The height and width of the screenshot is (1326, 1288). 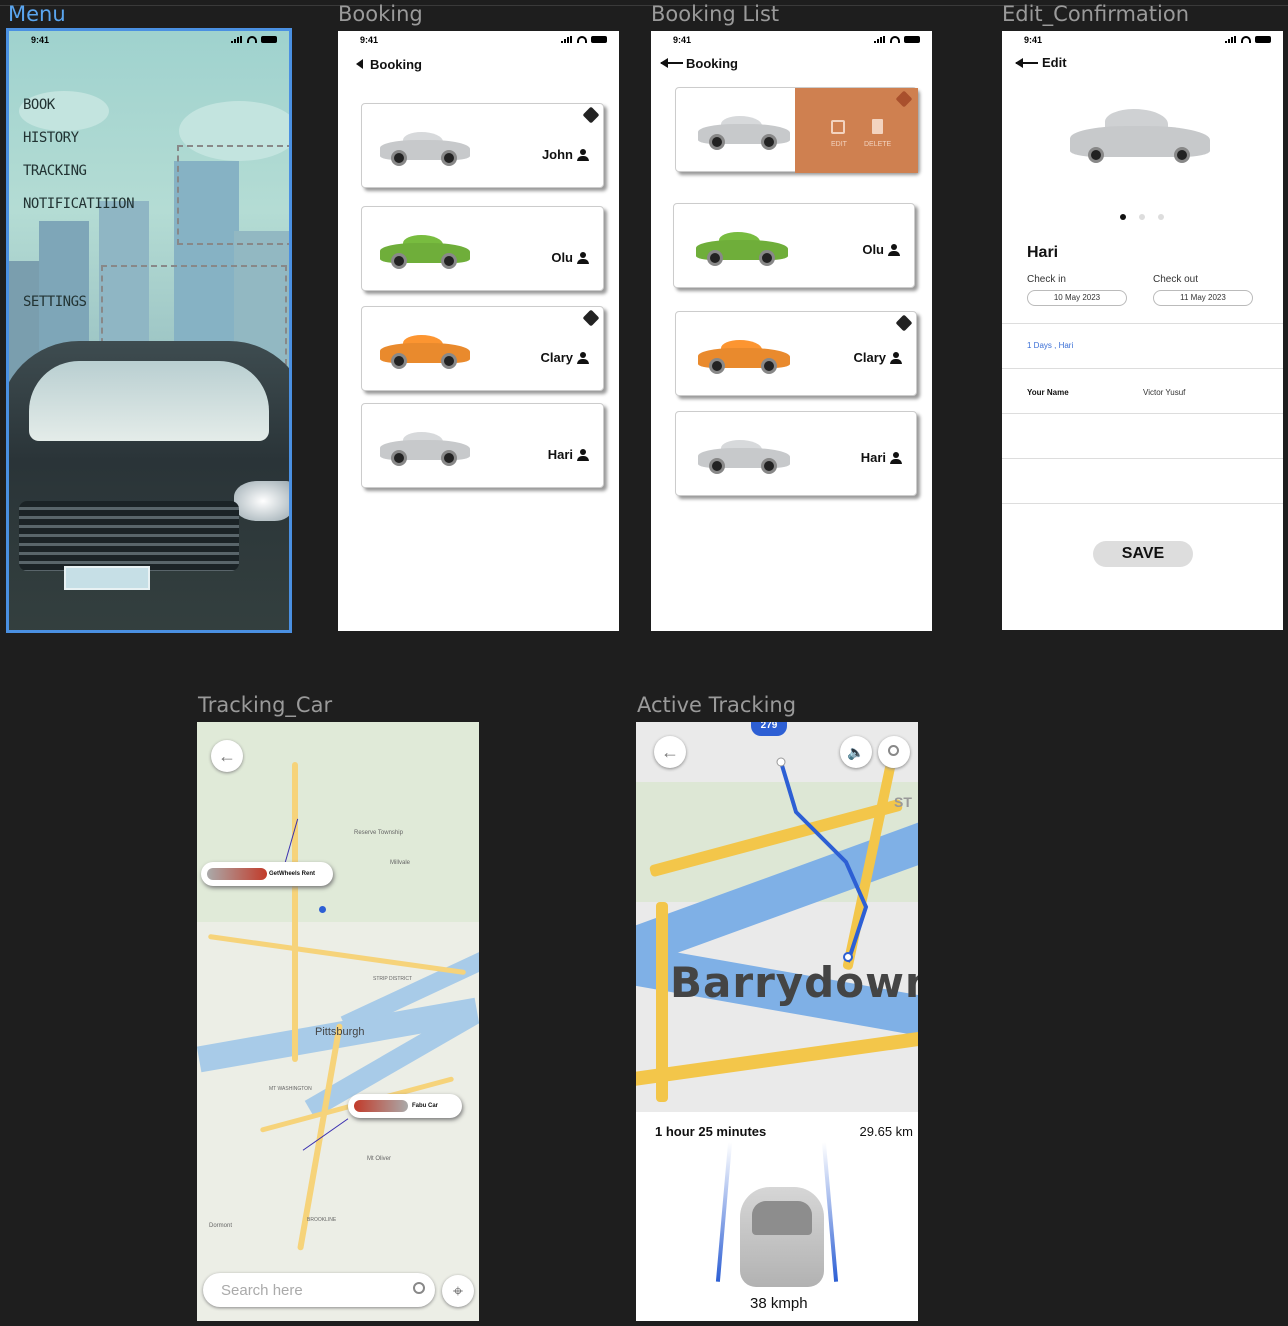 I want to click on map-label: STRIP DISTRICT, so click(x=393, y=979).